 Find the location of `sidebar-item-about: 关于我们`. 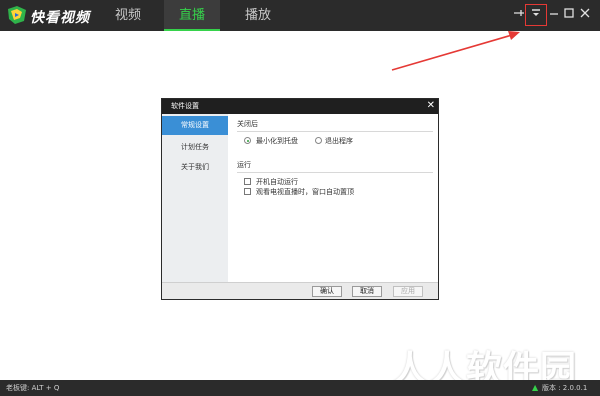

sidebar-item-about: 关于我们 is located at coordinates (195, 167).